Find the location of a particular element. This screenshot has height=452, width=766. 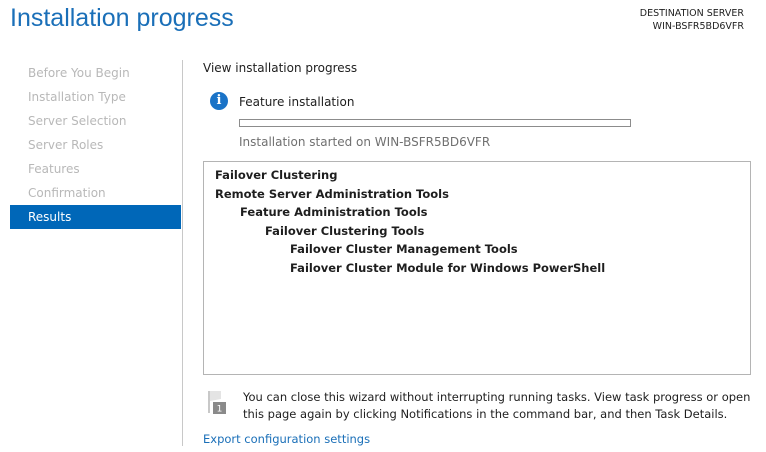

destination-server-name: WIN-BSFR5BD6VFR is located at coordinates (698, 26).